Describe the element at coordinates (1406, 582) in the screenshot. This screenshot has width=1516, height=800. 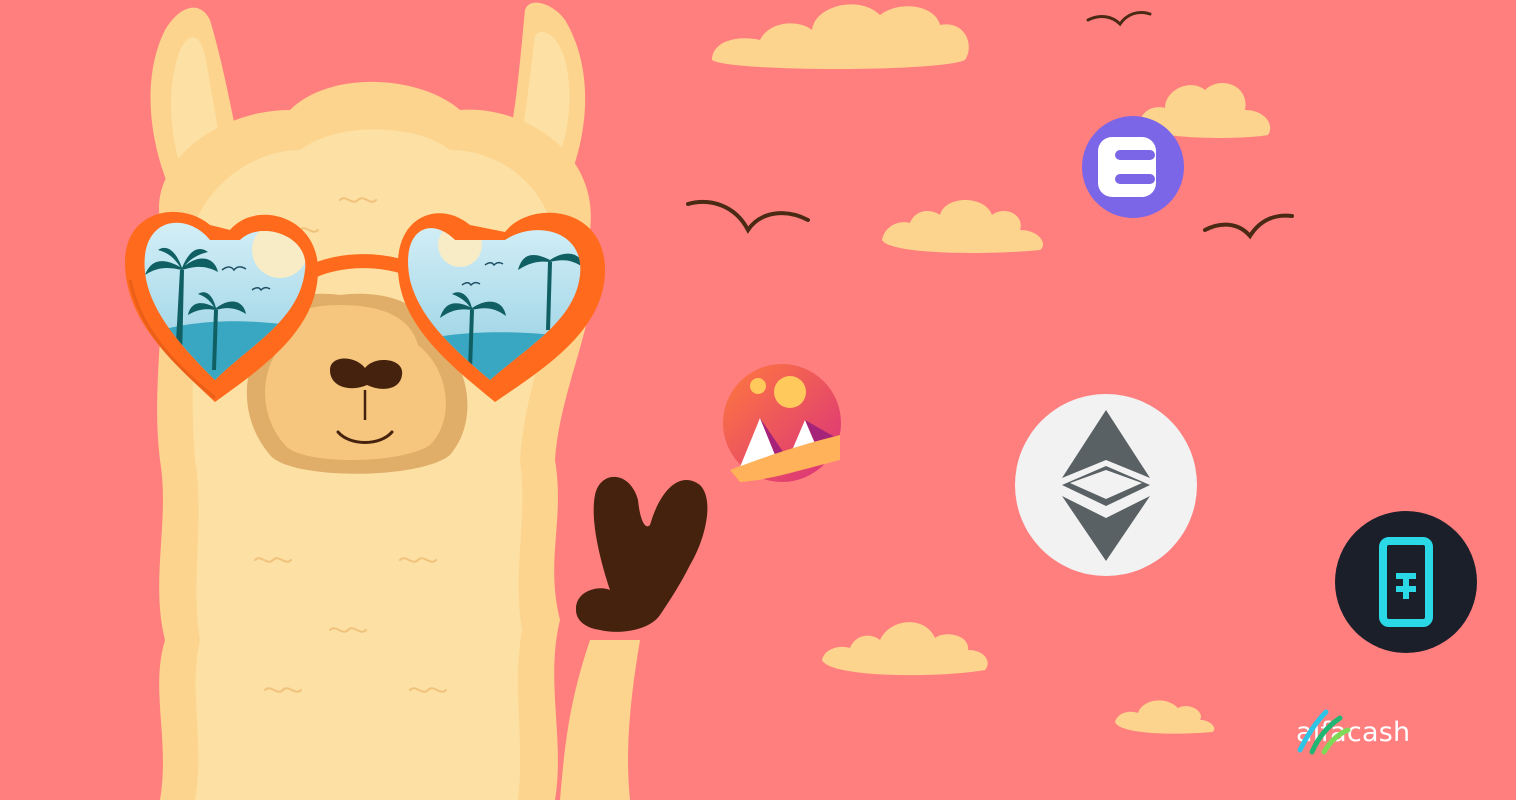
I see `theta-fuel-coin-icon` at that location.